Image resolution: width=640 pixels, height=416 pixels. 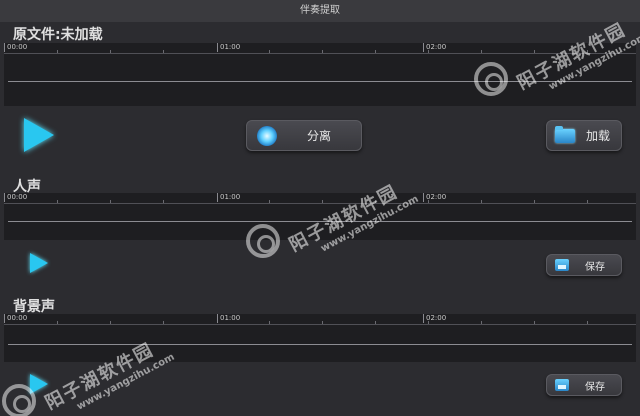 I want to click on original-waveform: 00:00 01:00 02:00, so click(x=320, y=74).